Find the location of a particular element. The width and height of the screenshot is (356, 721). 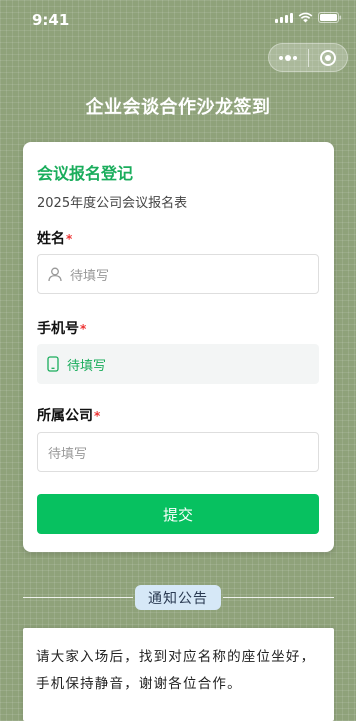

name-input: 待填写 is located at coordinates (178, 274).